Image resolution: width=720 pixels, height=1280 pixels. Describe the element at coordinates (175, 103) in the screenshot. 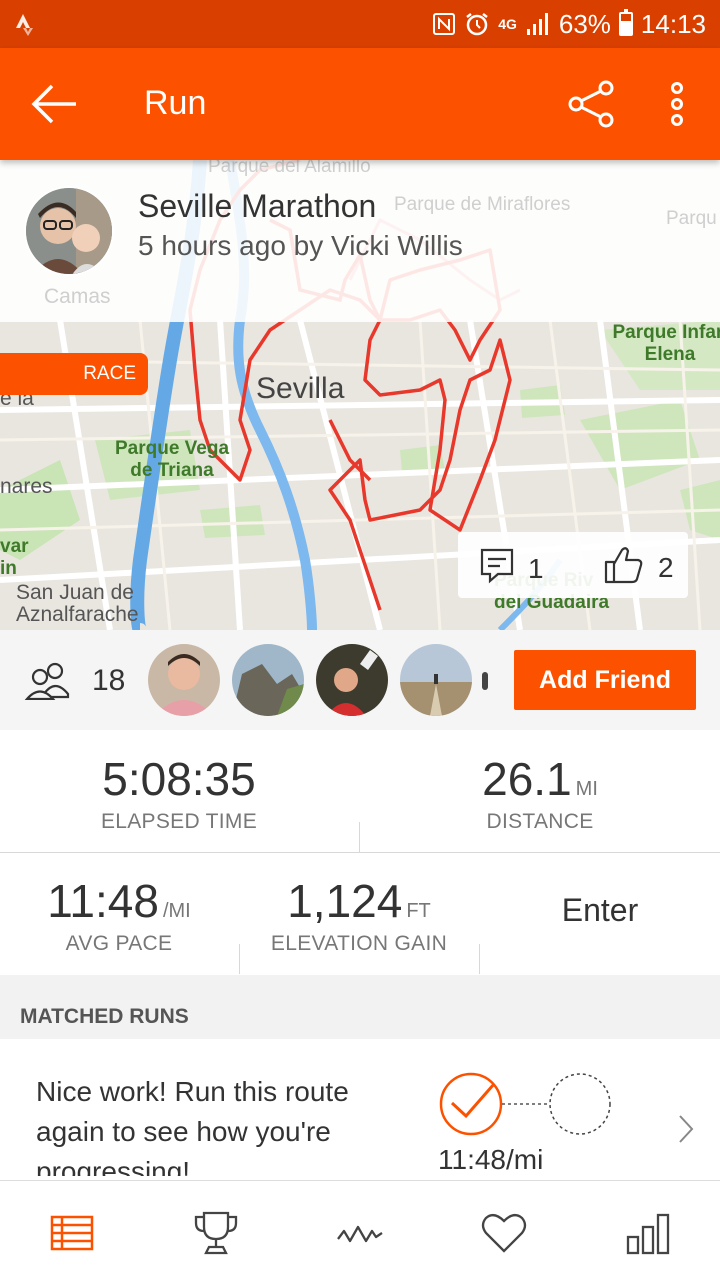

I see `page-title: Run` at that location.